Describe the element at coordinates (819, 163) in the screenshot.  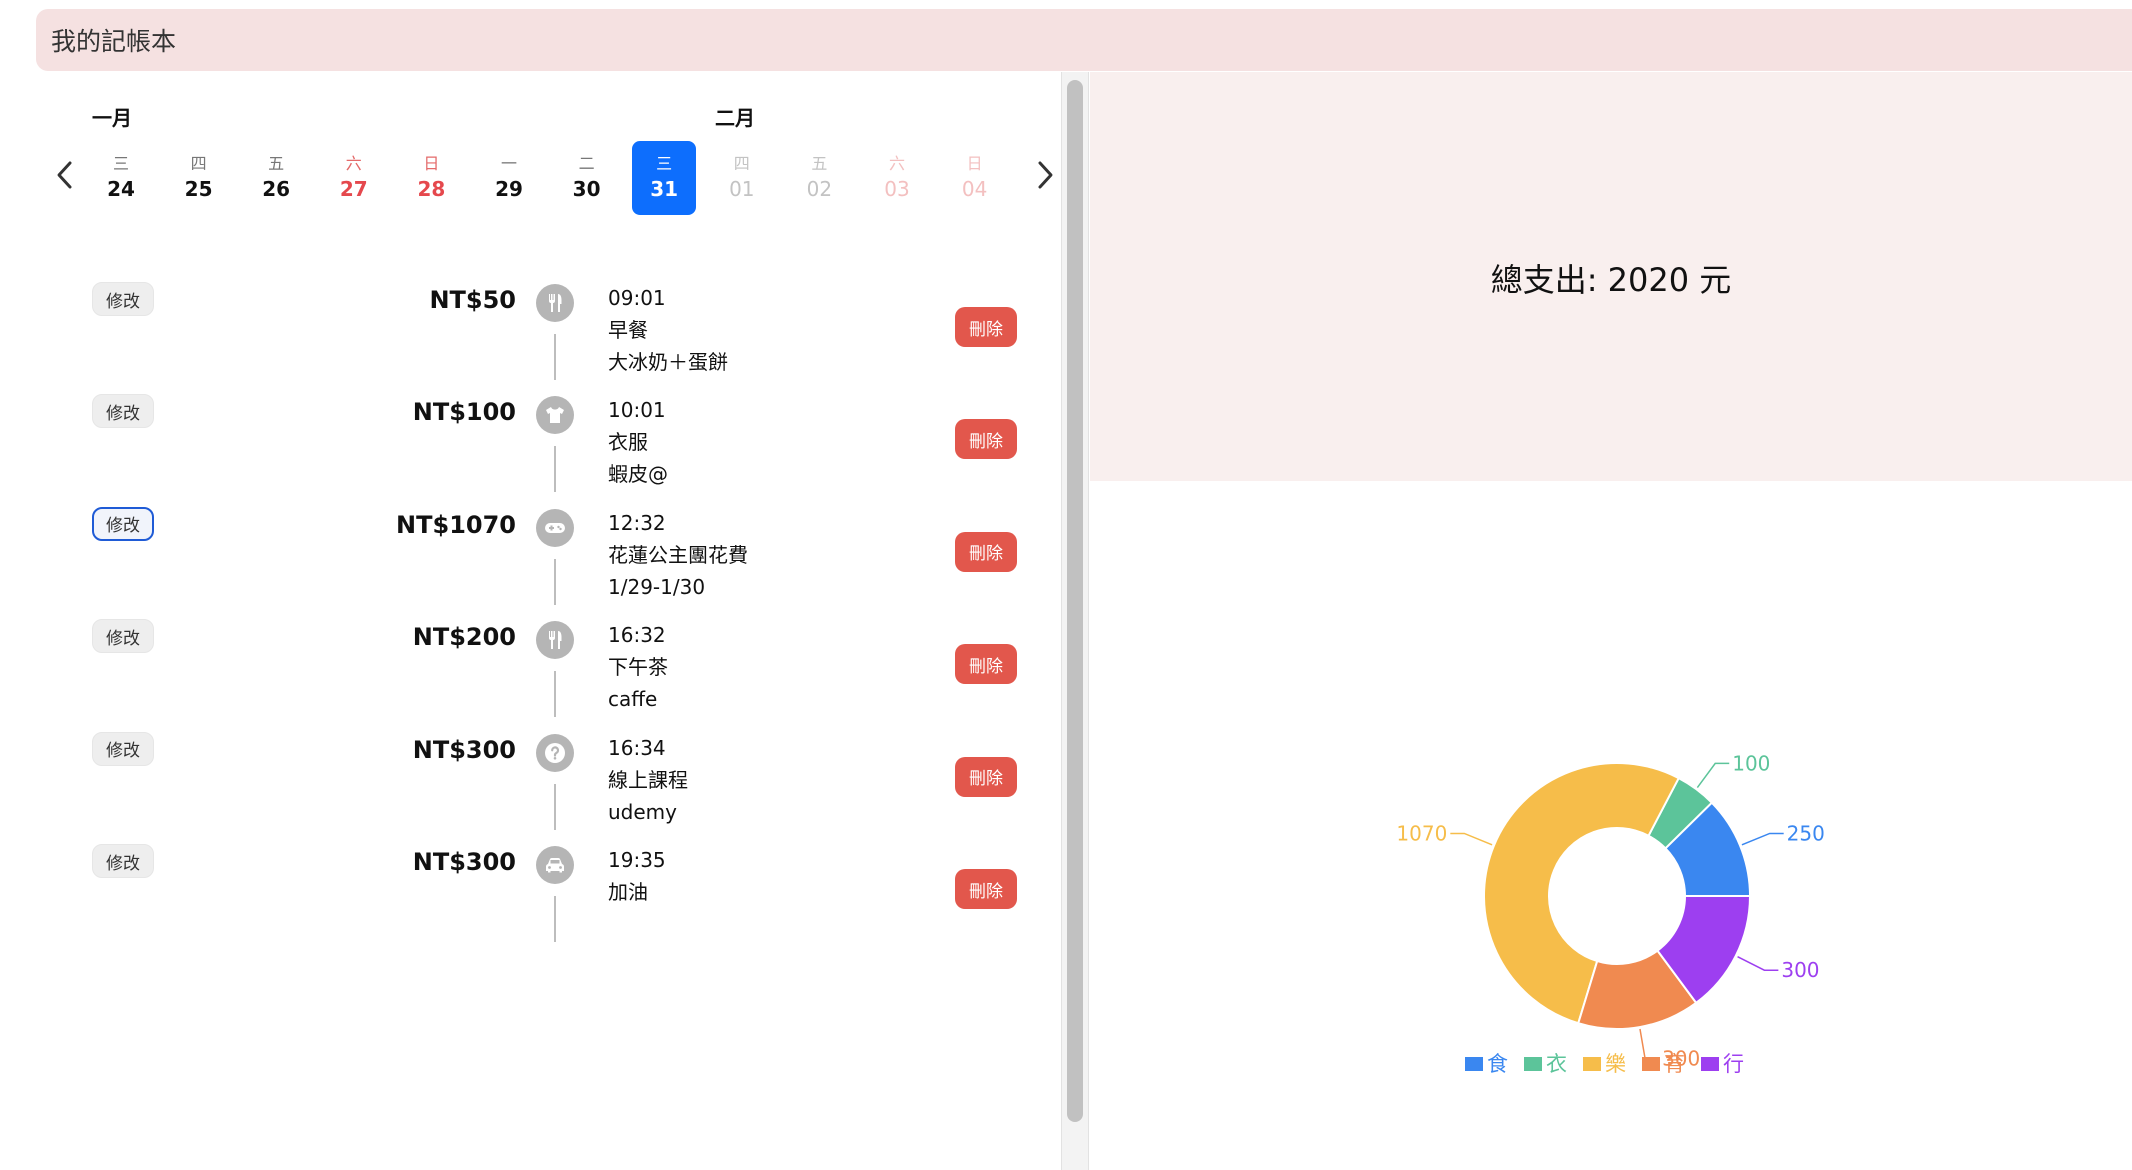
I see `day-weekday: 五` at that location.